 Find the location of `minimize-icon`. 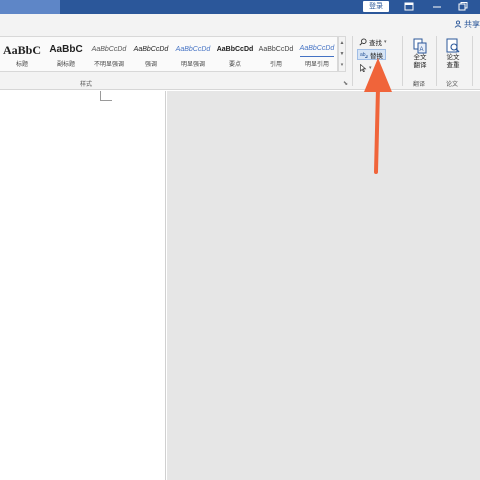

minimize-icon is located at coordinates (437, 6).